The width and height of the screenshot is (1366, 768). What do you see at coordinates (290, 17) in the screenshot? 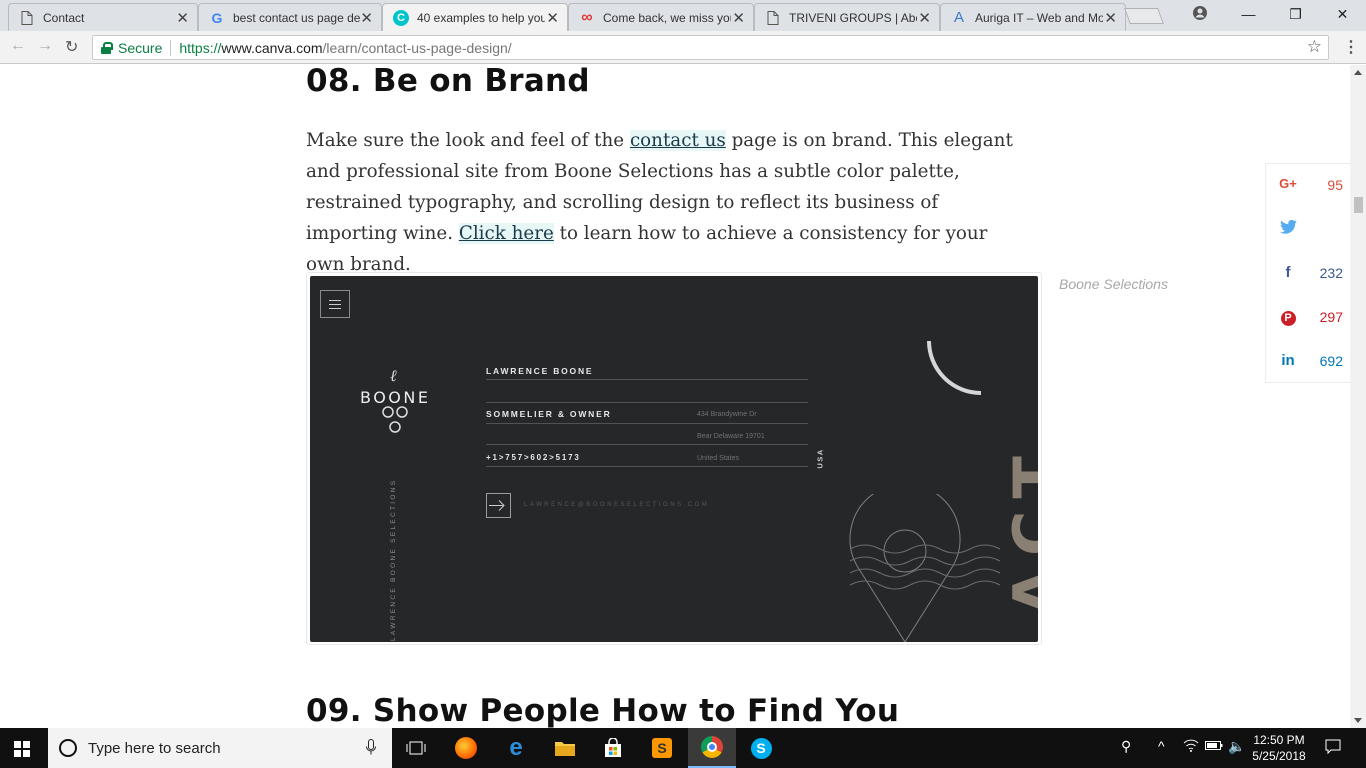
I see `tab-google-search: G best contact us page de ✕` at bounding box center [290, 17].